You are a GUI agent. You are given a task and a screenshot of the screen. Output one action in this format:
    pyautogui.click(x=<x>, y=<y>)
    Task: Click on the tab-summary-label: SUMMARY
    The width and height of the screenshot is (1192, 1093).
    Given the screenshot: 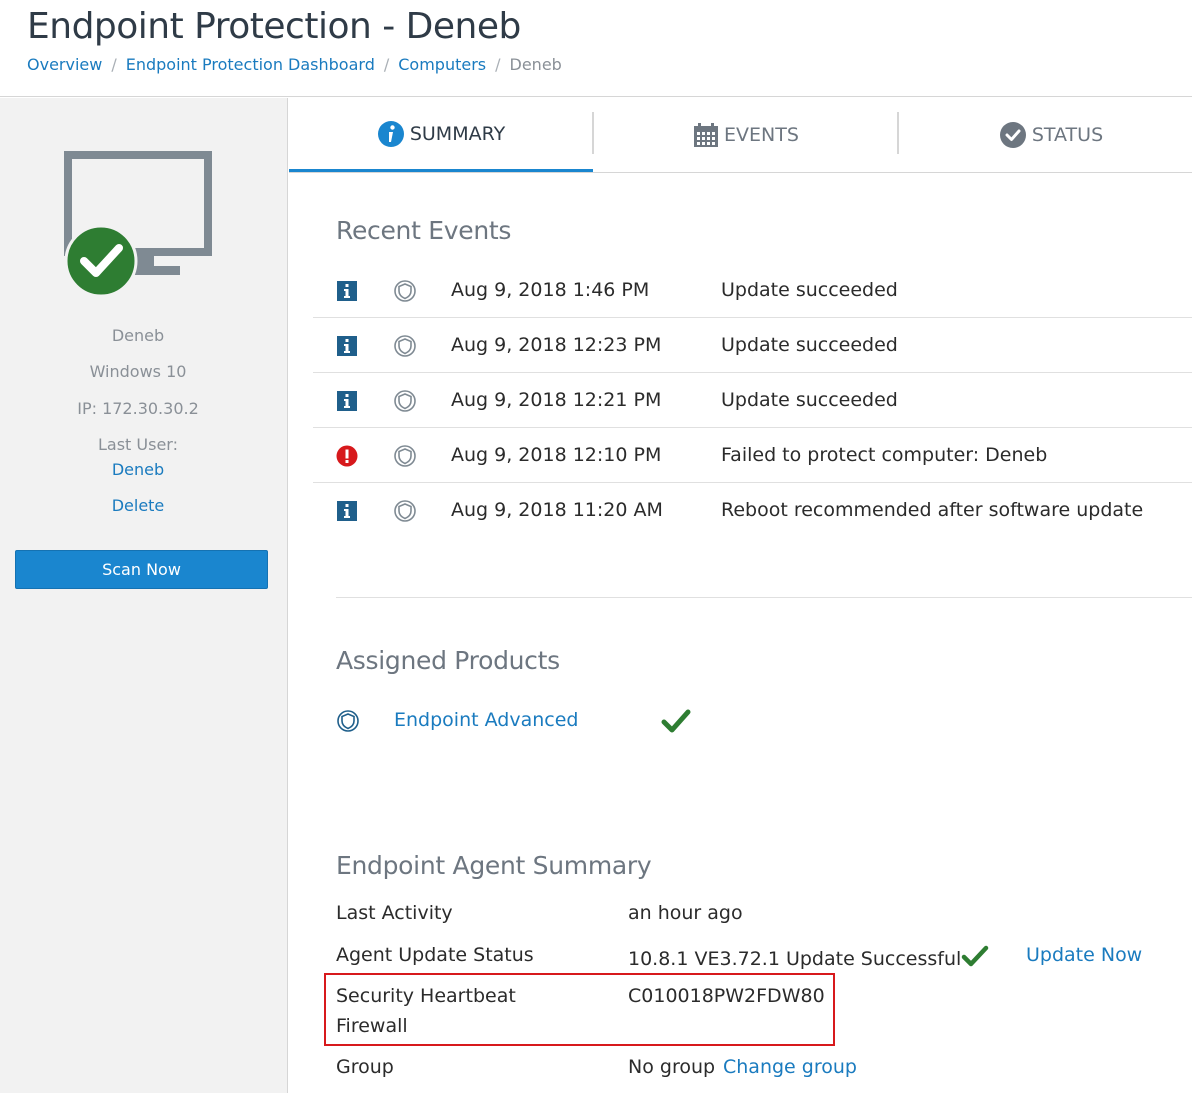 What is the action you would take?
    pyautogui.click(x=457, y=133)
    